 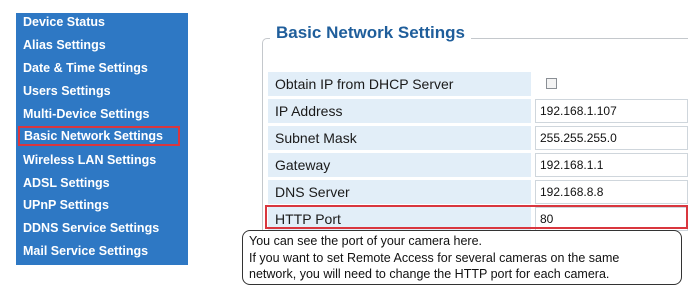 What do you see at coordinates (611, 192) in the screenshot?
I see `dns-server-field: 192.168.8.8` at bounding box center [611, 192].